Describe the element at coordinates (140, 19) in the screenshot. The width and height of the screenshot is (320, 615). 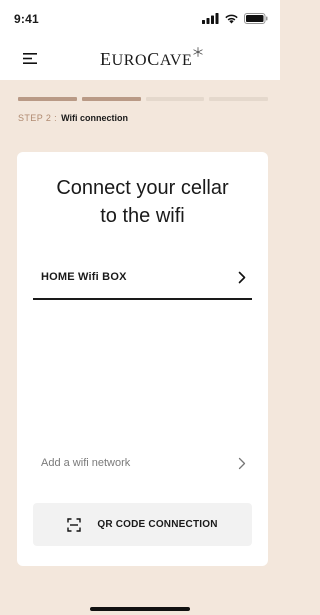
I see `status-bar: 9:41` at that location.